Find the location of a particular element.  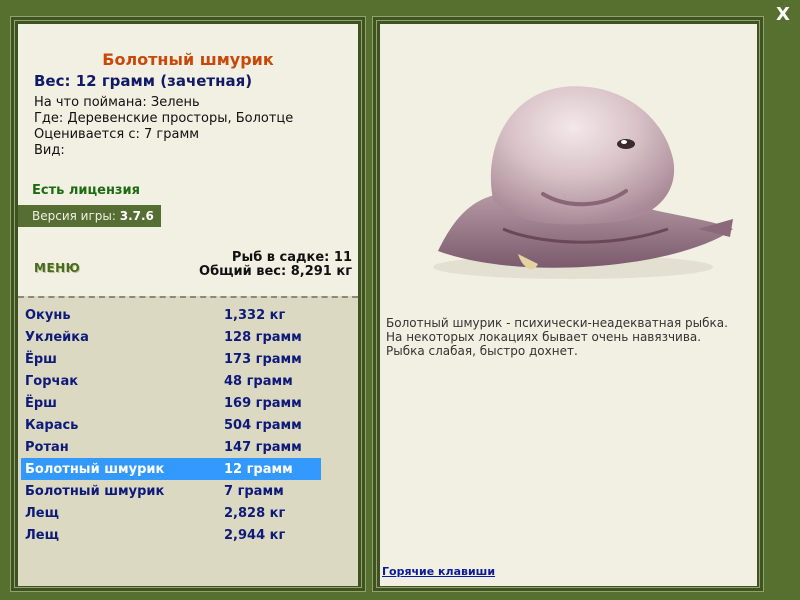

catch-row: Карась 504 грамм is located at coordinates (171, 425).